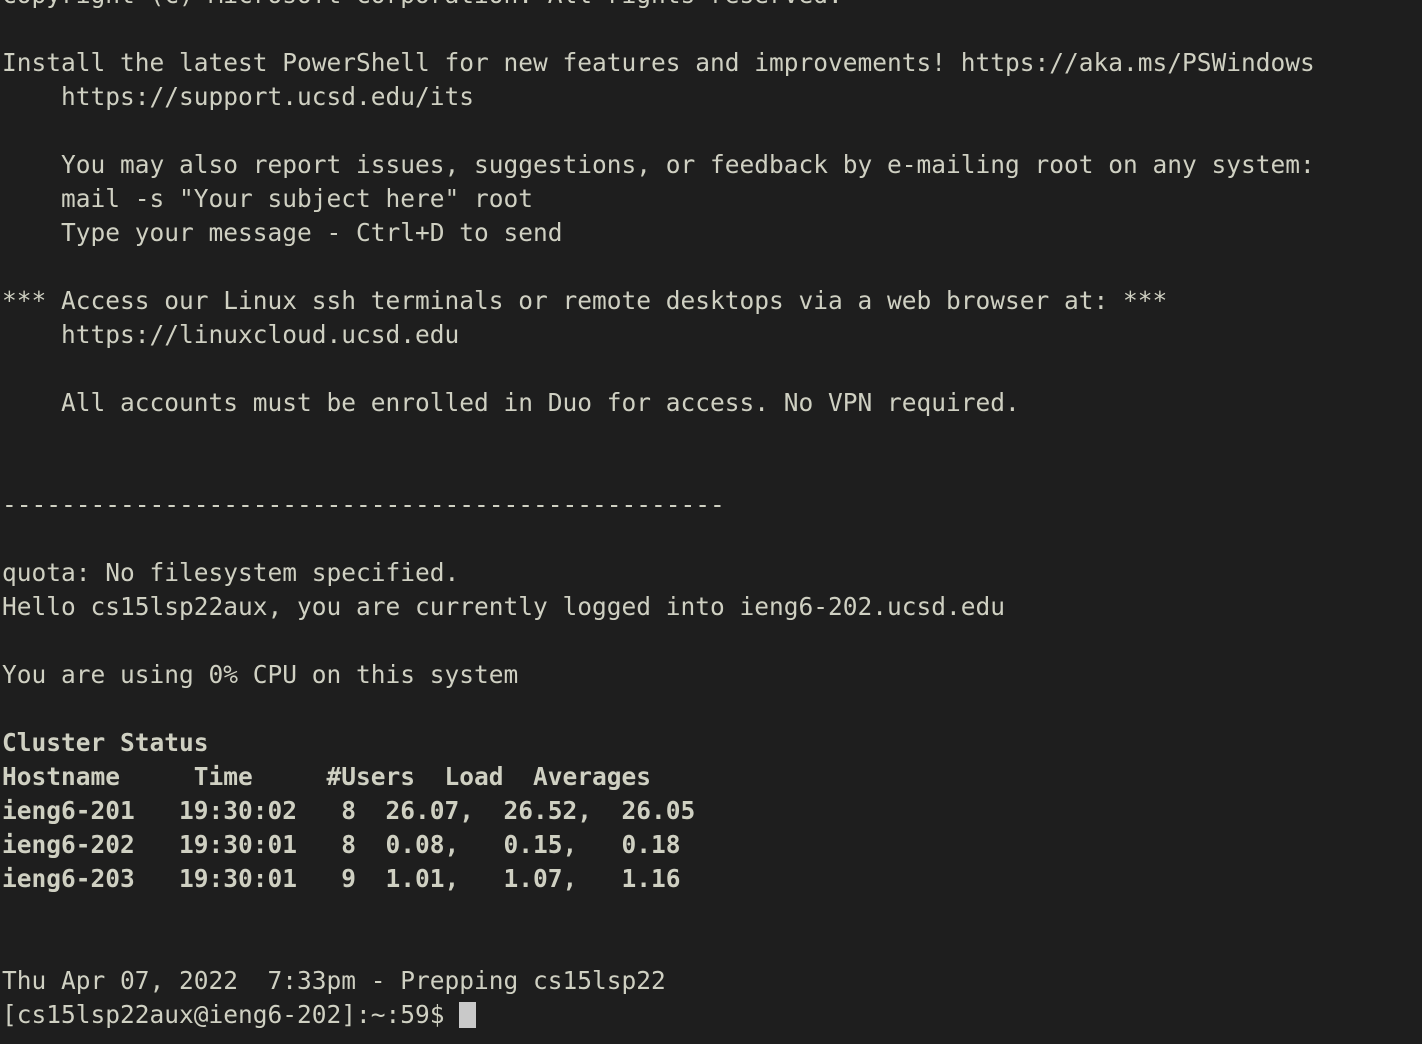 The height and width of the screenshot is (1044, 1422). What do you see at coordinates (712, 1015) in the screenshot?
I see `terminal-line-prompt: [cs15lsp22aux@ieng6-202]:~:59$` at bounding box center [712, 1015].